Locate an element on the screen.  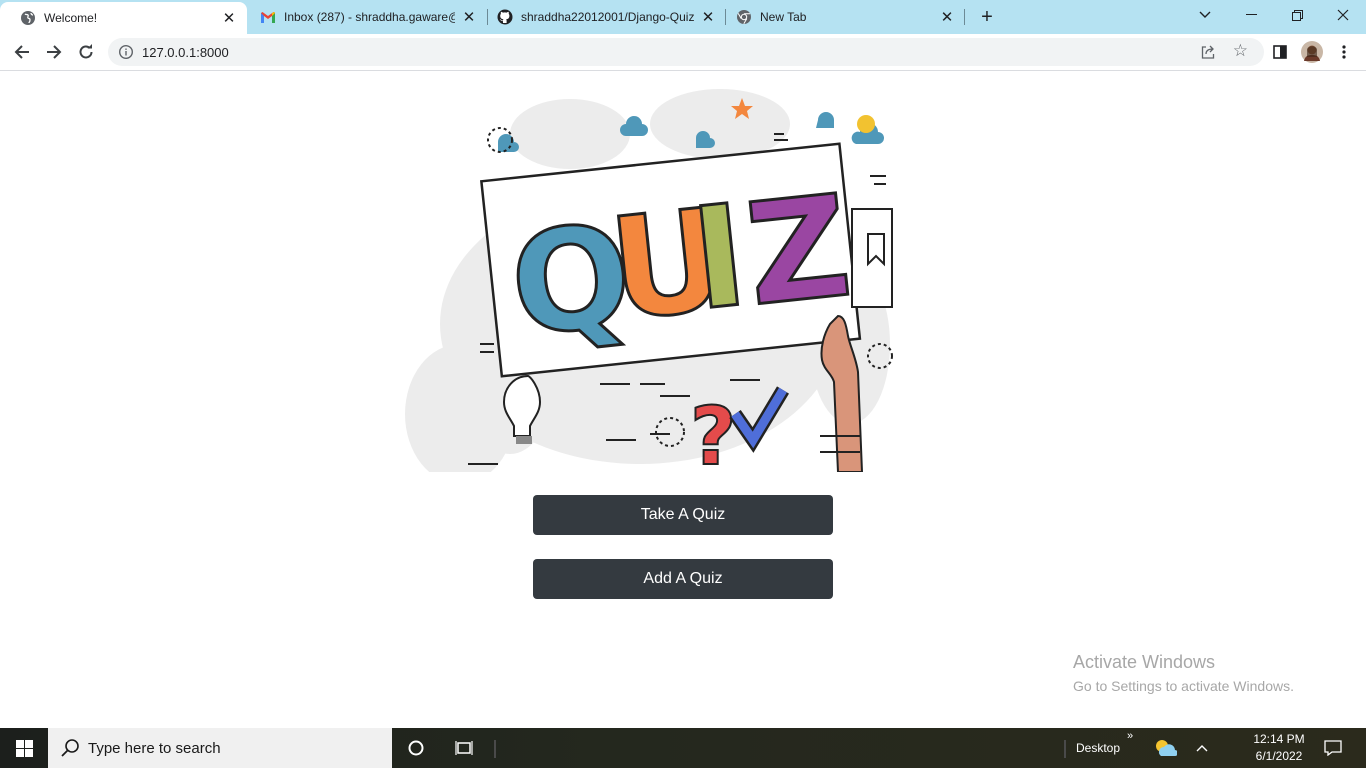
watermark-subtitle: Go to Settings to activate Windows. is located at coordinates (1183, 686).